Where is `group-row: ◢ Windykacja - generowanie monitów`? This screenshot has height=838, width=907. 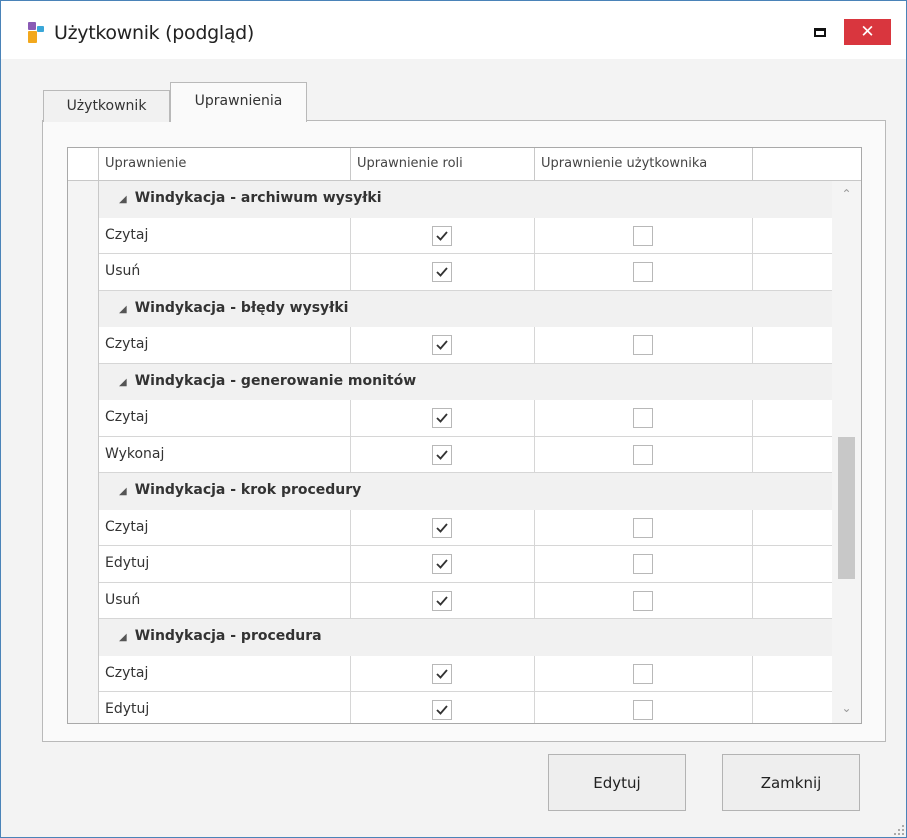 group-row: ◢ Windykacja - generowanie monitów is located at coordinates (465, 381).